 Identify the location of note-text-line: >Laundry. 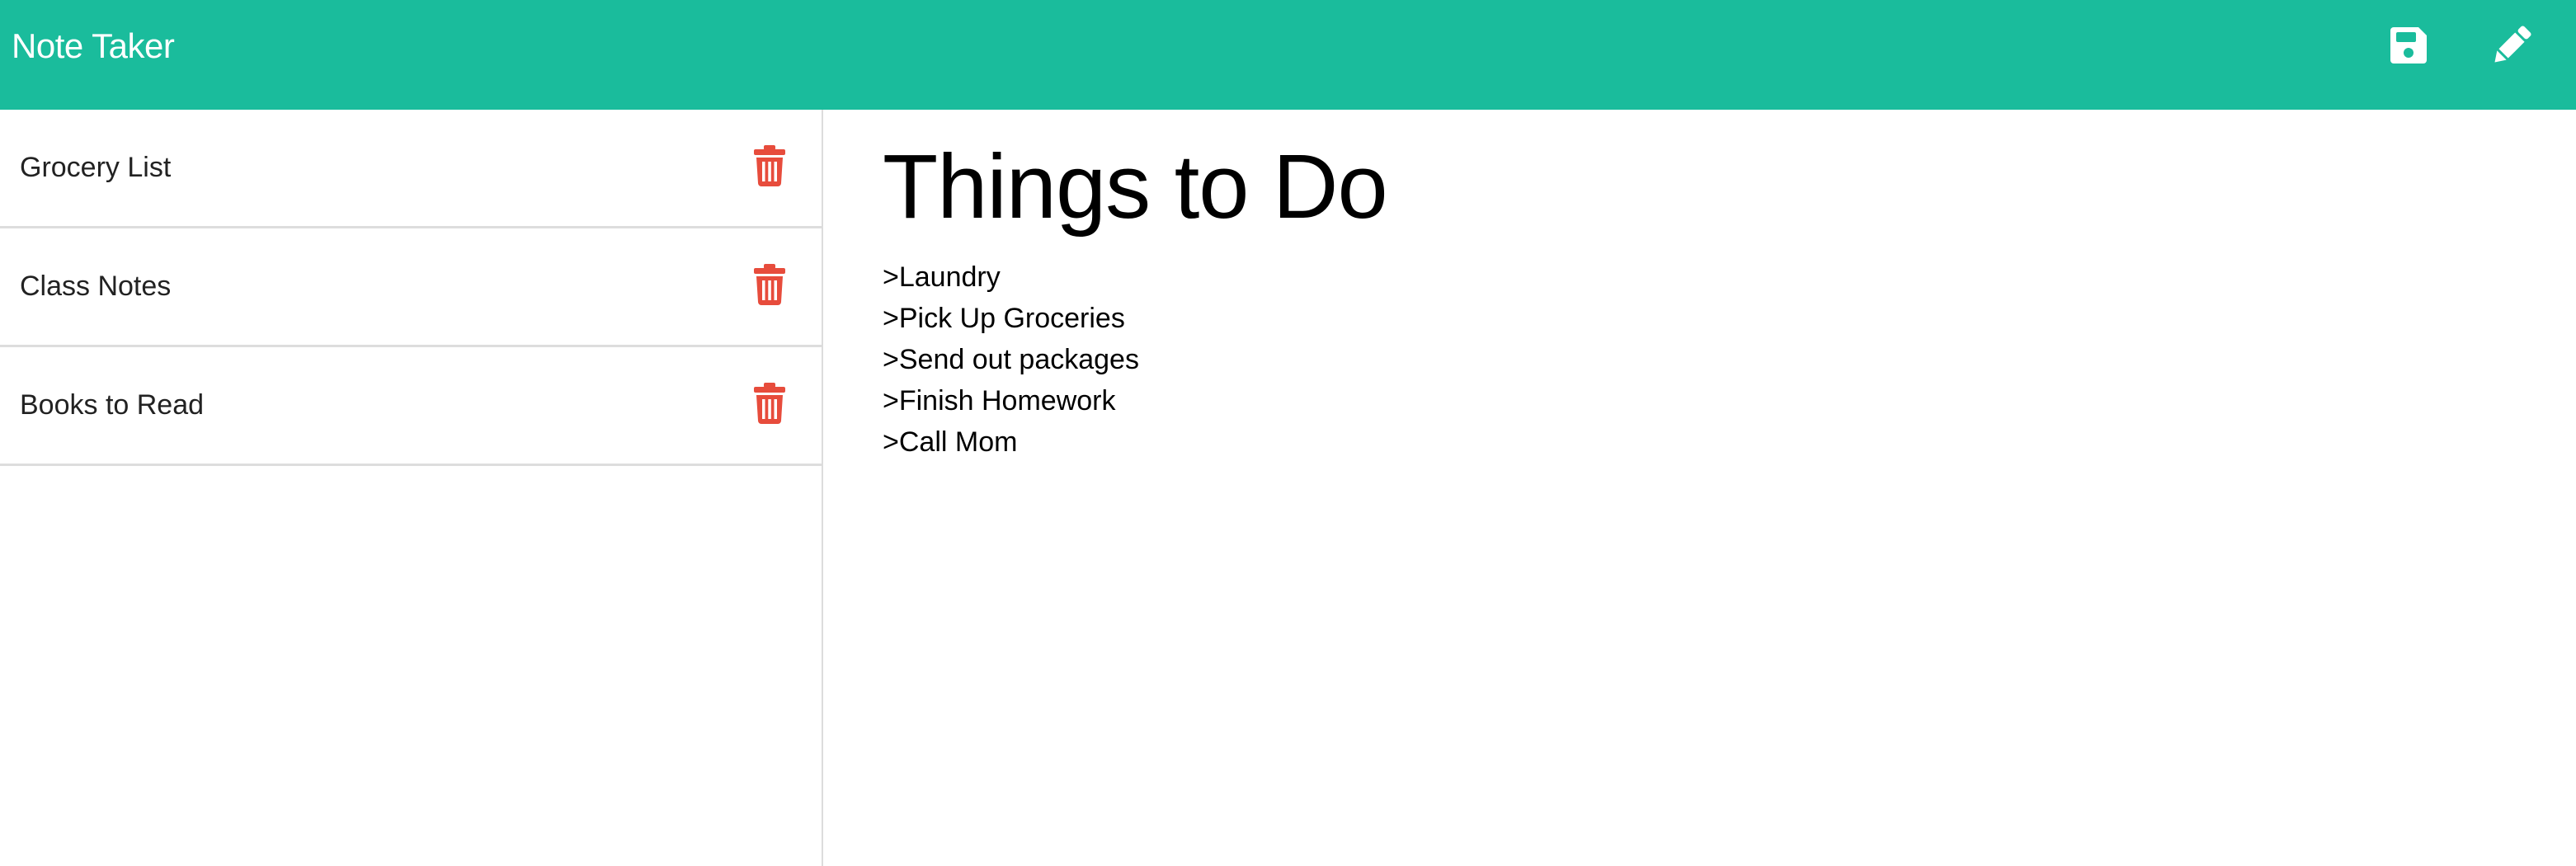
(942, 277).